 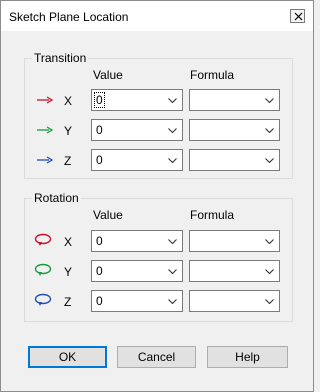 What do you see at coordinates (234, 271) in the screenshot?
I see `rotation-y-formula-combo` at bounding box center [234, 271].